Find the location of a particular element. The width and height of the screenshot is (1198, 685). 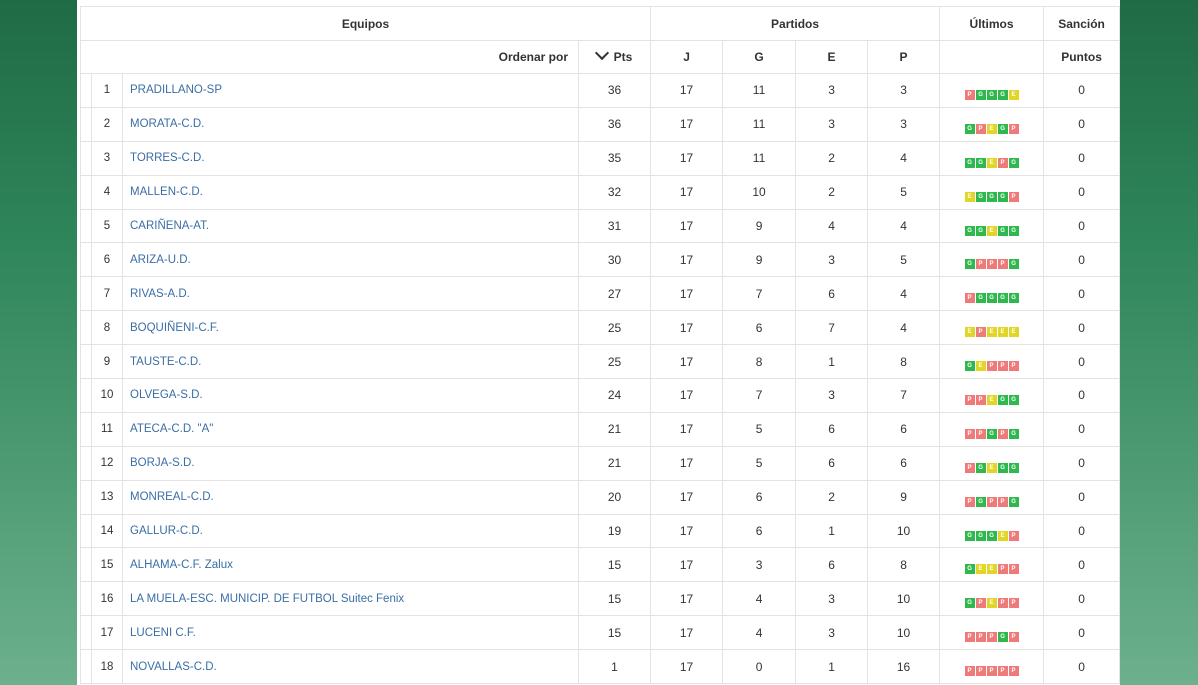

pts-cell: 20 is located at coordinates (614, 497).